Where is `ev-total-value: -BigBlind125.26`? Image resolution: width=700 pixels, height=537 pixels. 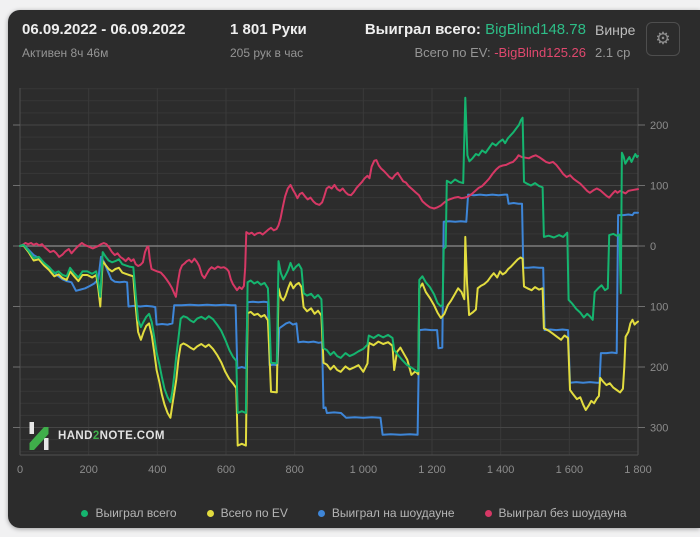 ev-total-value: -BigBlind125.26 is located at coordinates (540, 52).